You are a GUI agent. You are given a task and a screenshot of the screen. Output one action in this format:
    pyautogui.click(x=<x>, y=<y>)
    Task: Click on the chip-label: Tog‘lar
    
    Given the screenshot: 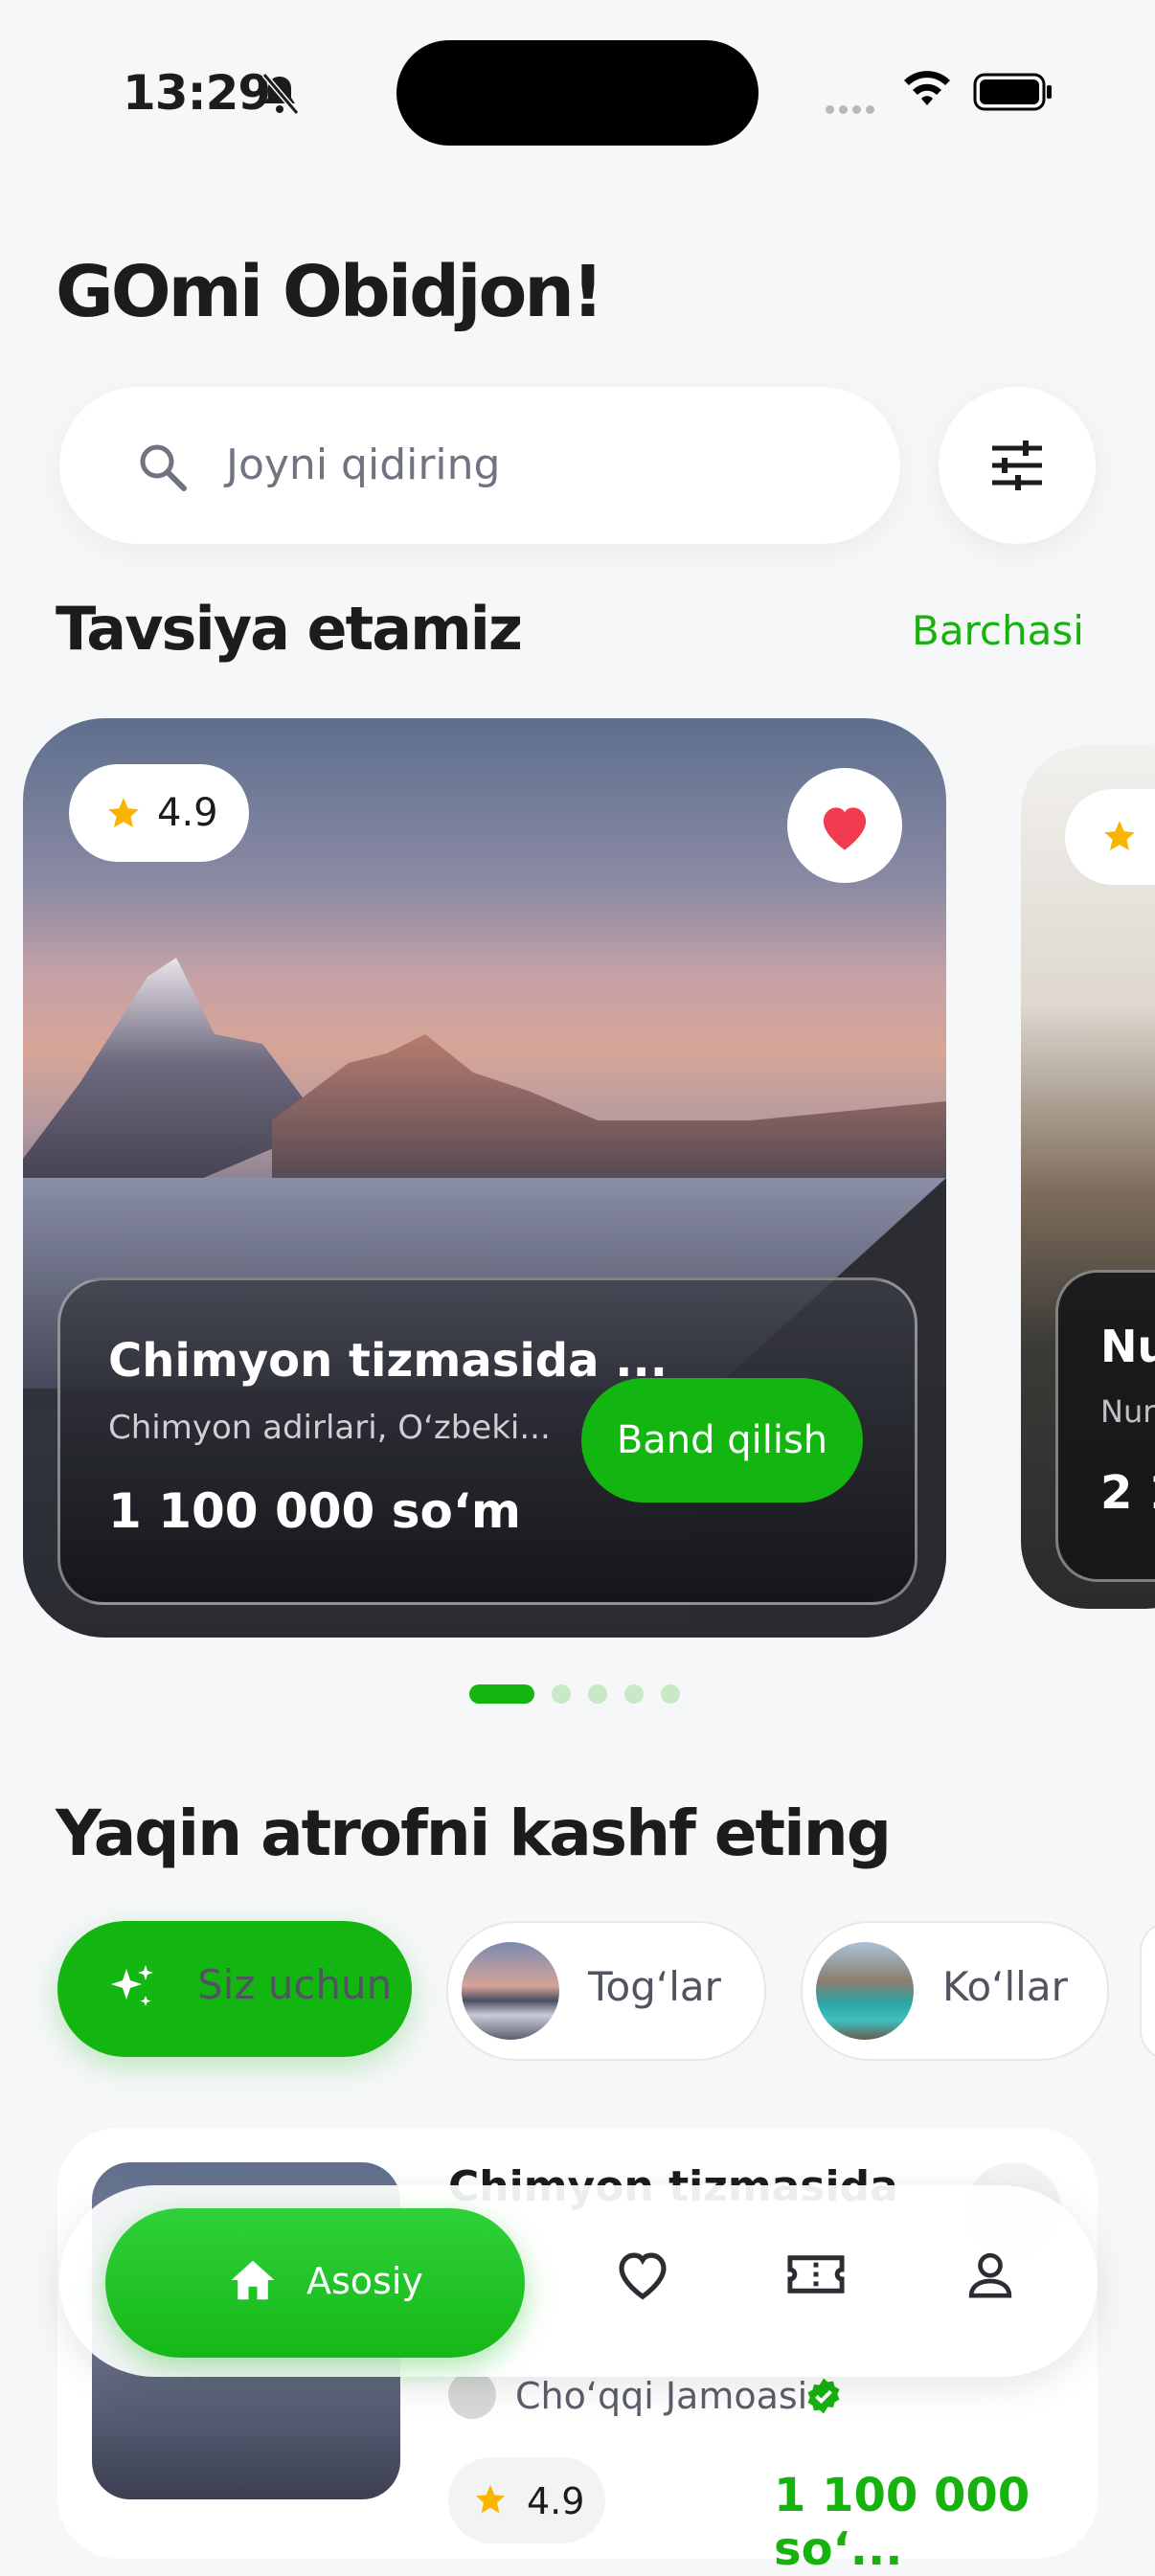 What is the action you would take?
    pyautogui.click(x=654, y=1986)
    